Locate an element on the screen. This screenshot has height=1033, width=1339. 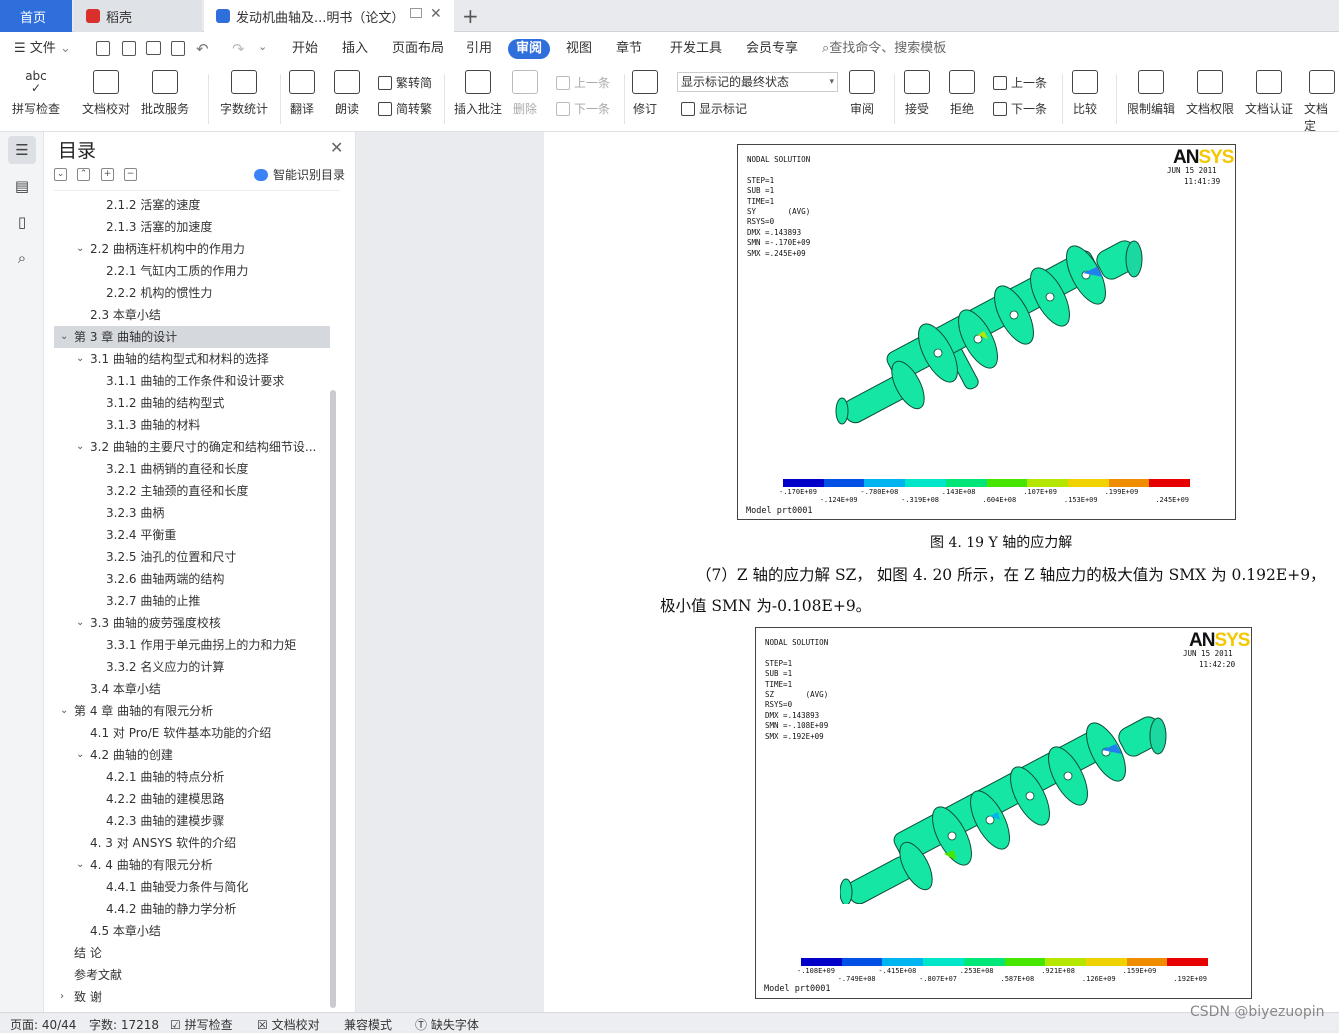
toc-item: 4.4.1 曲轴受力条件与简化 is located at coordinates (215, 887).